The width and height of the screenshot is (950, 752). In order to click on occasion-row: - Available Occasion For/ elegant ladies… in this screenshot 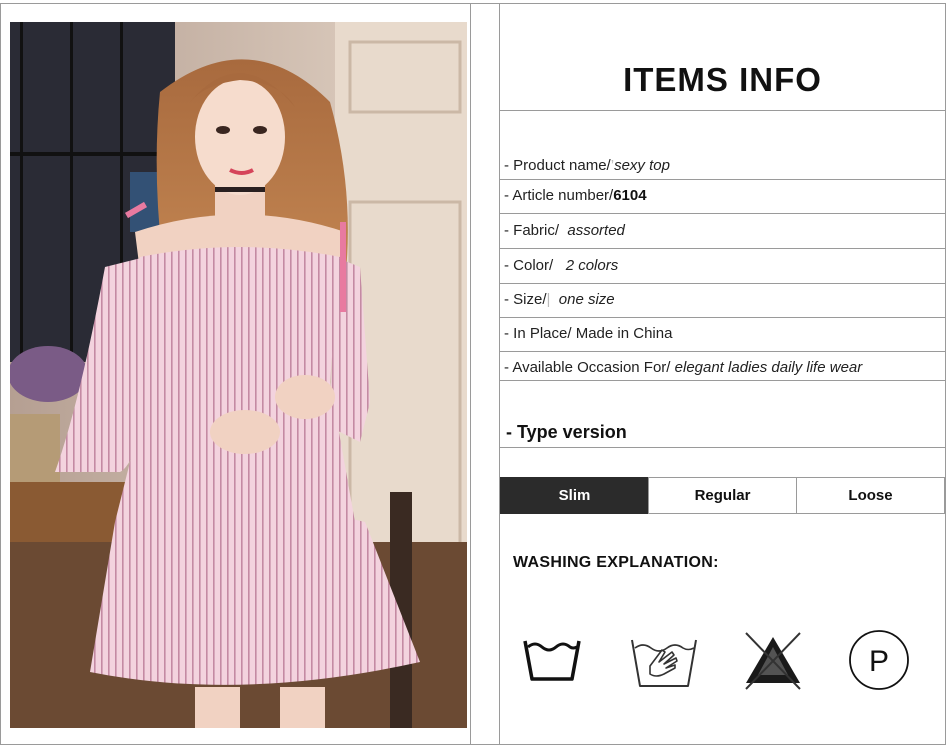, I will do `click(683, 368)`.